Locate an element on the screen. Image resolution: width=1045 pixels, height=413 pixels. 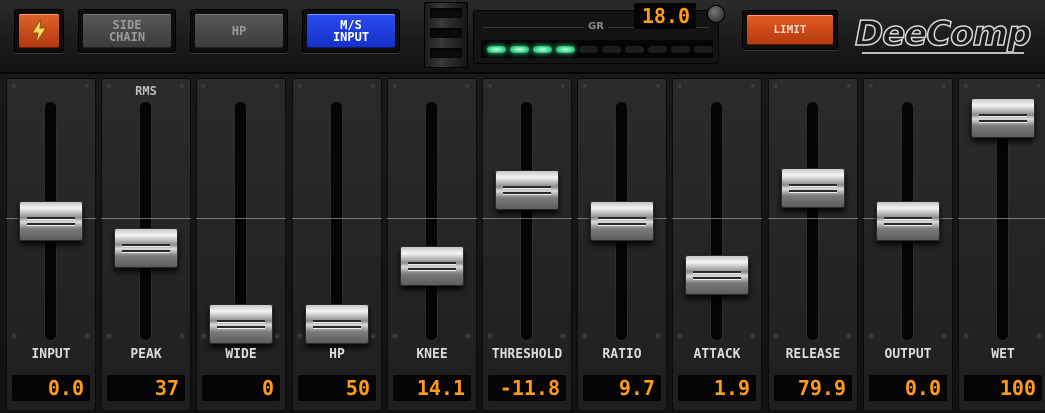
hp-button: HP is located at coordinates (239, 31).